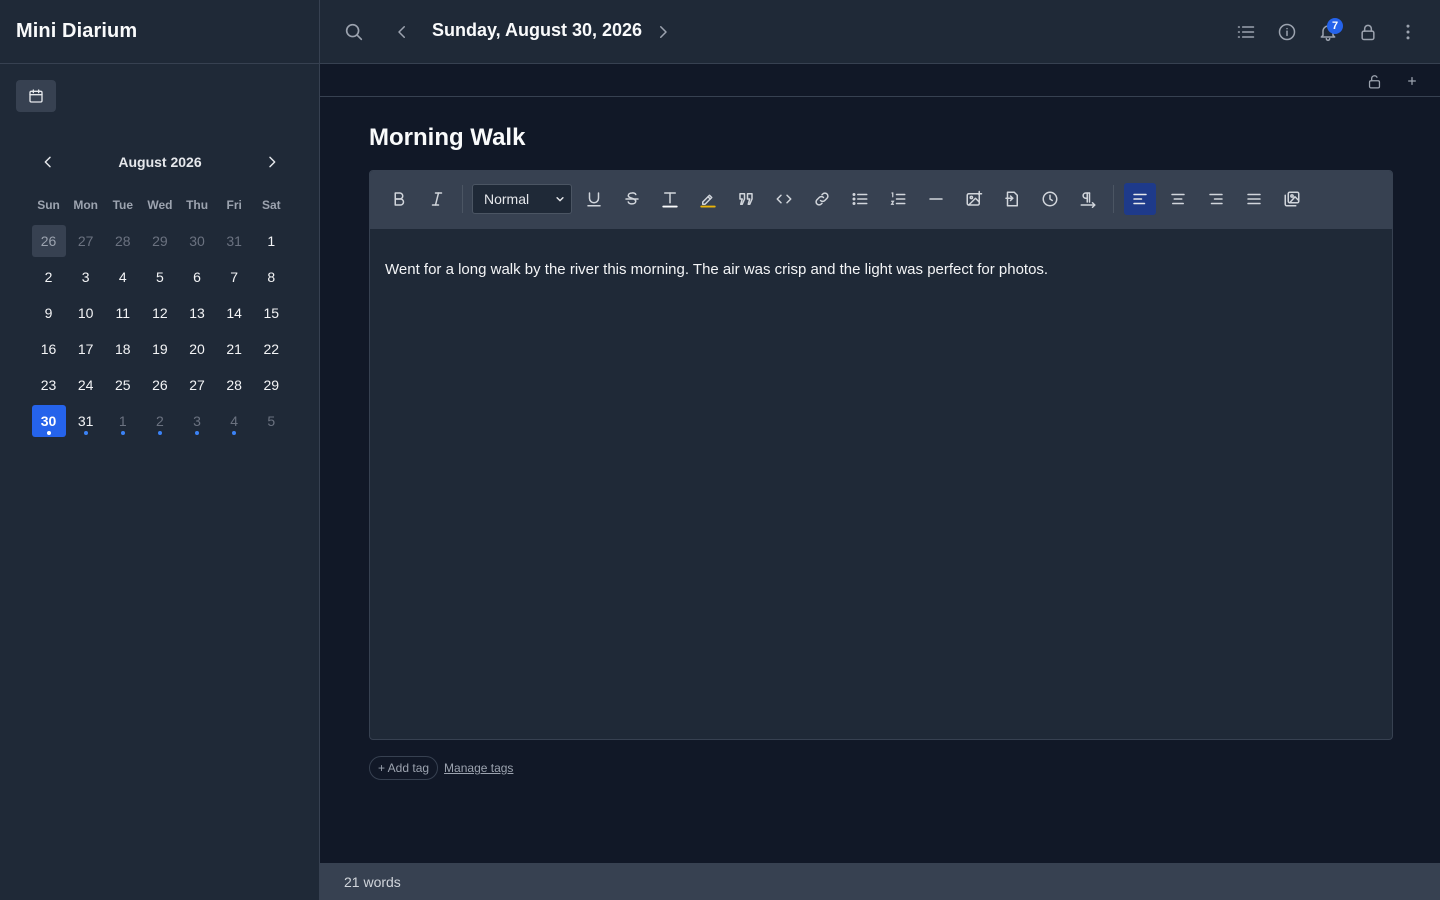 The height and width of the screenshot is (900, 1440). I want to click on calendar-day: 15, so click(271, 313).